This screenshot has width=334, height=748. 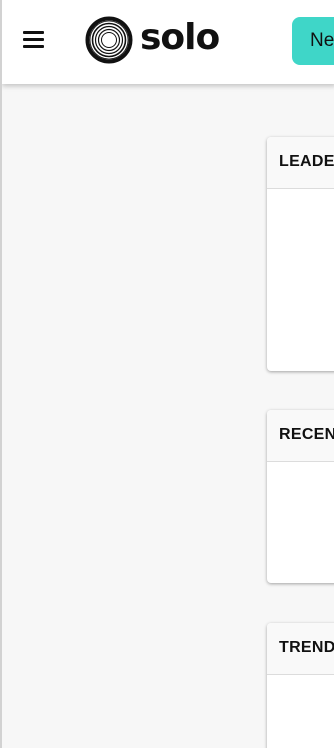 What do you see at coordinates (300, 685) in the screenshot?
I see `trending-card: TRENDING` at bounding box center [300, 685].